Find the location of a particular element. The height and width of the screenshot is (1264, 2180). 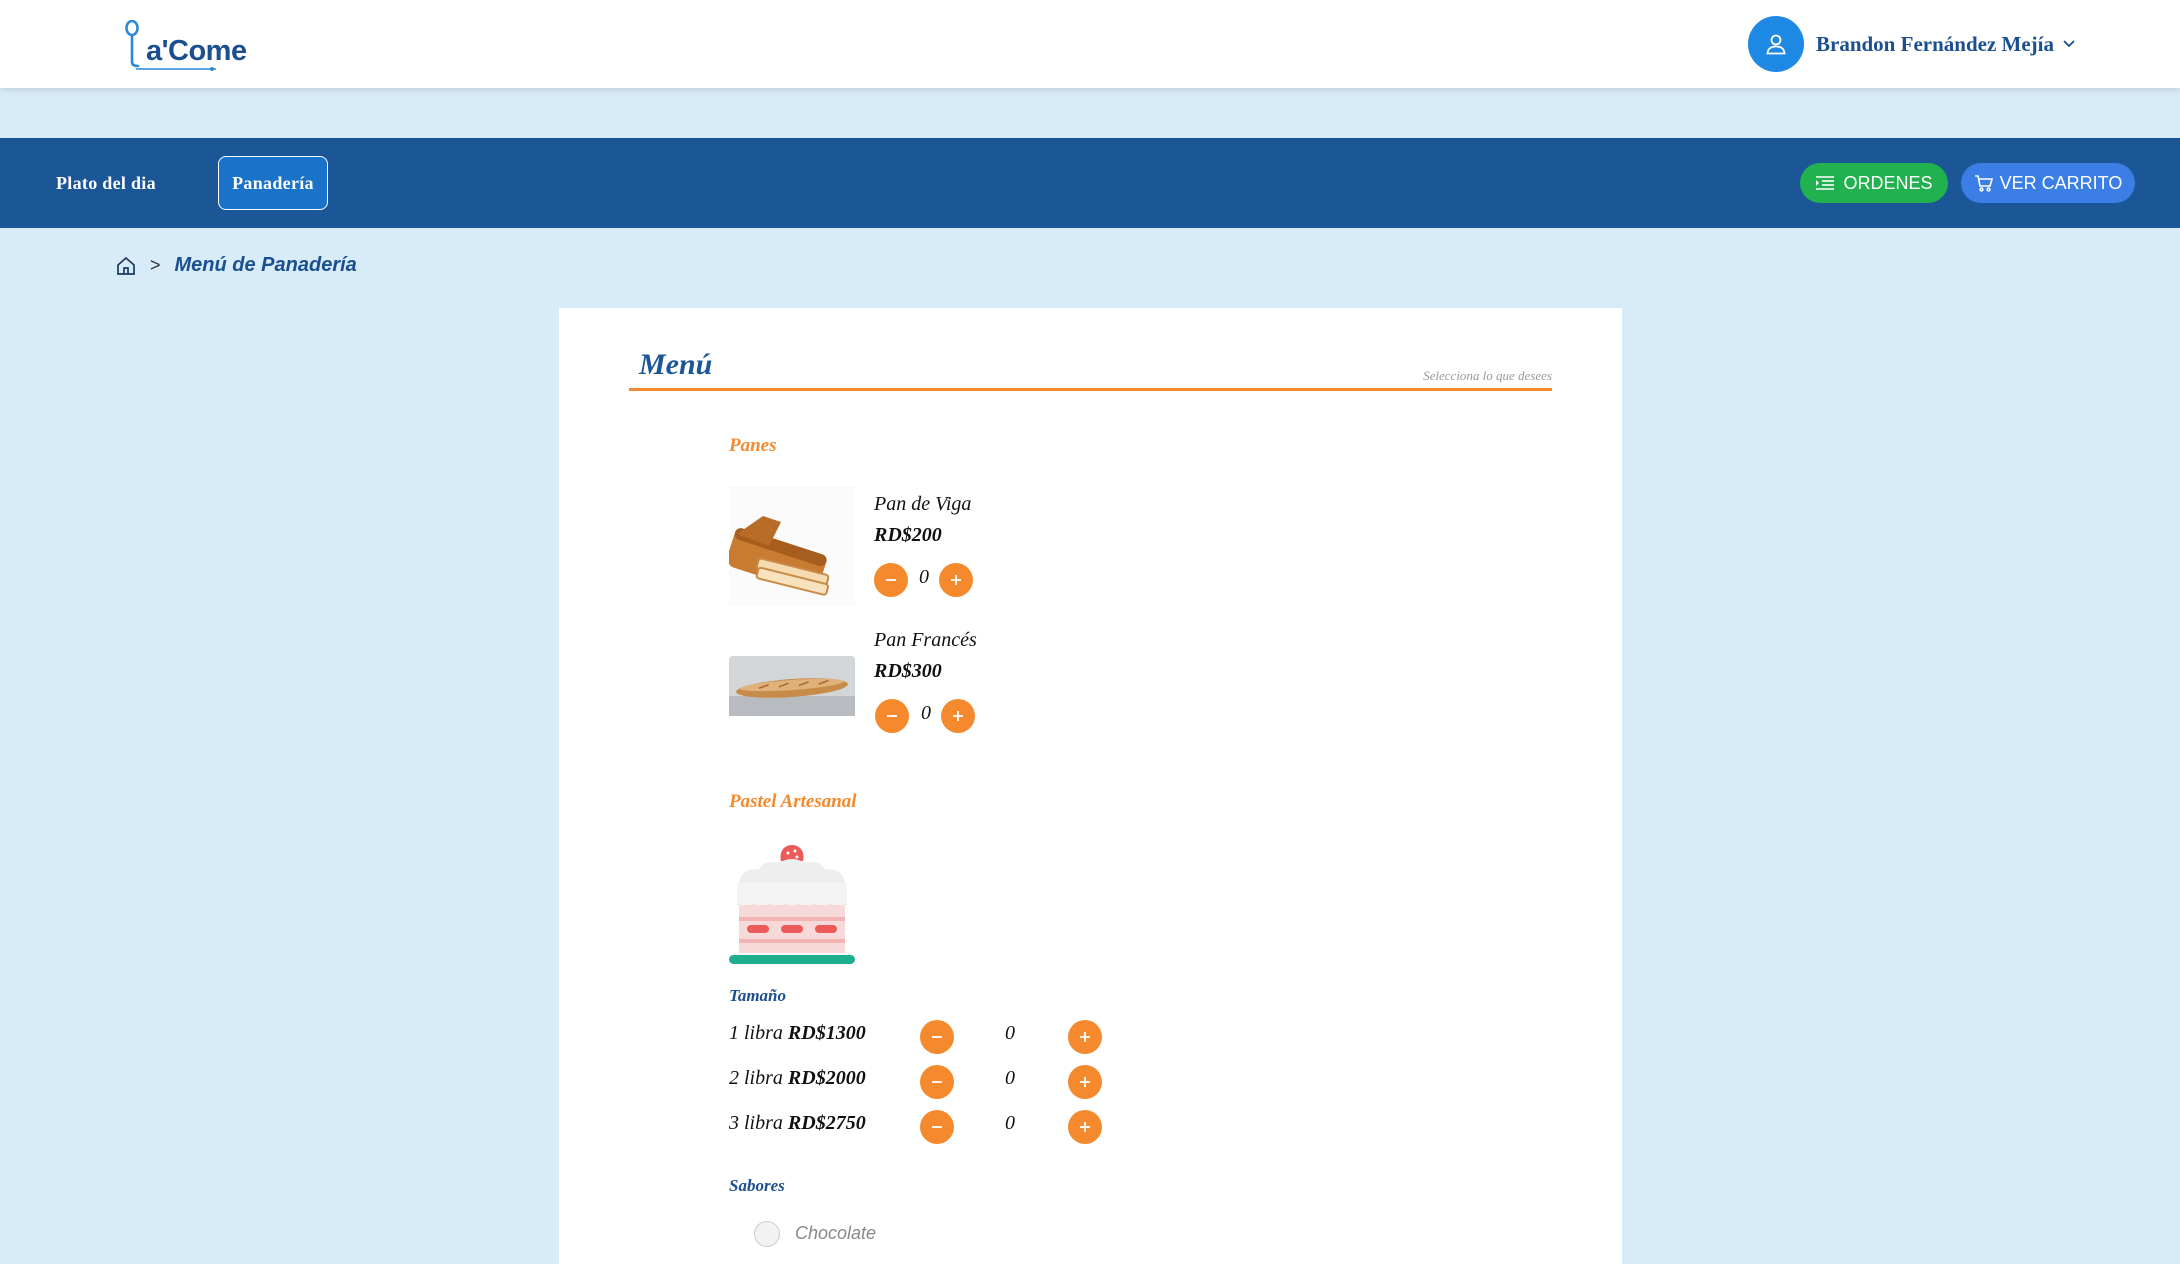

size-name: 1 libra is located at coordinates (756, 1033).